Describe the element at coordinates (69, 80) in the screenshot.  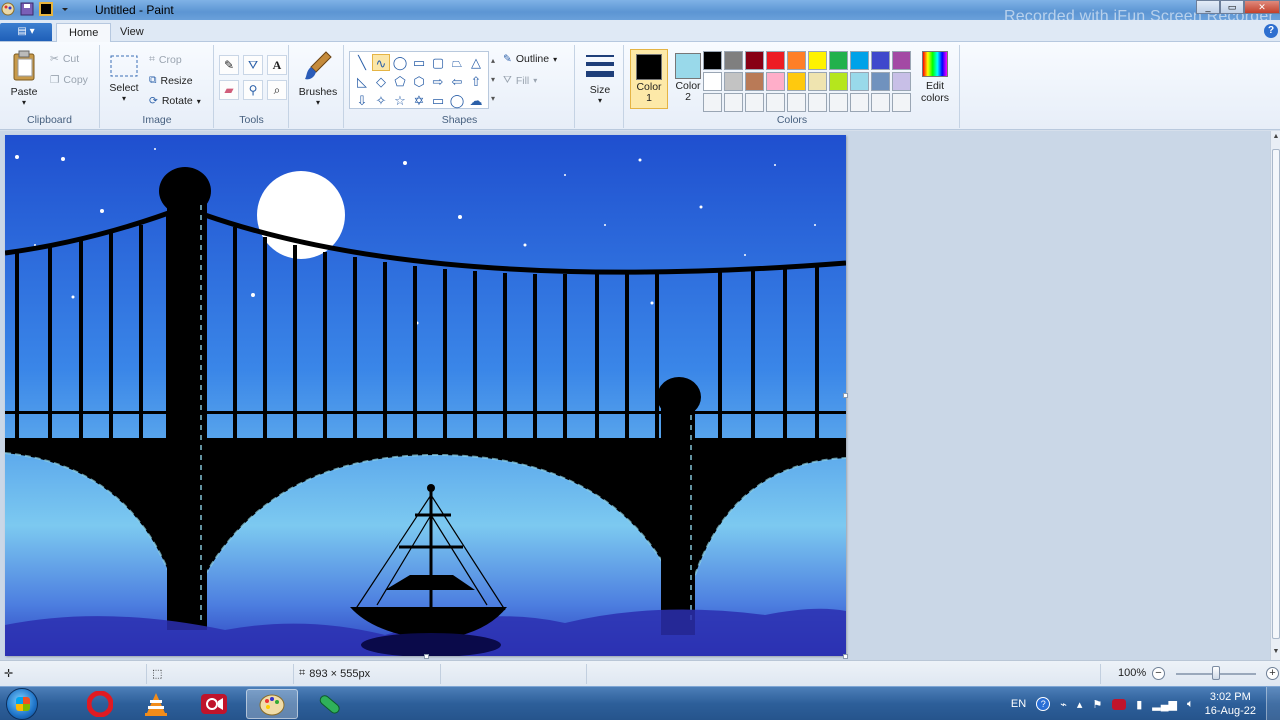
I see `copy-button: ❐ Copy` at that location.